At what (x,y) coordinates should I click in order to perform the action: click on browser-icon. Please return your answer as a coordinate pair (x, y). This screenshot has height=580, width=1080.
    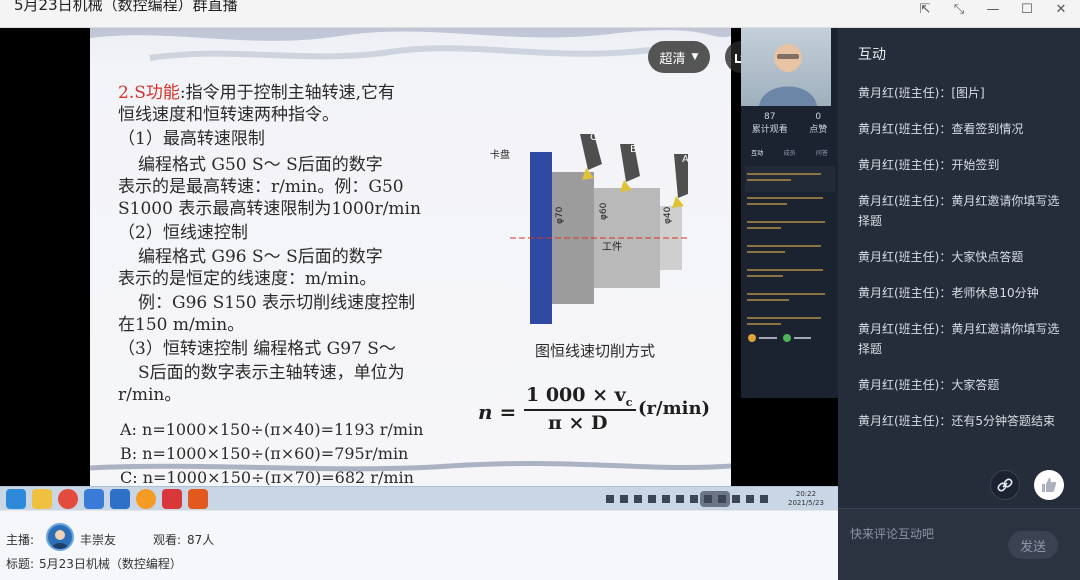
    Looking at the image, I should click on (68, 499).